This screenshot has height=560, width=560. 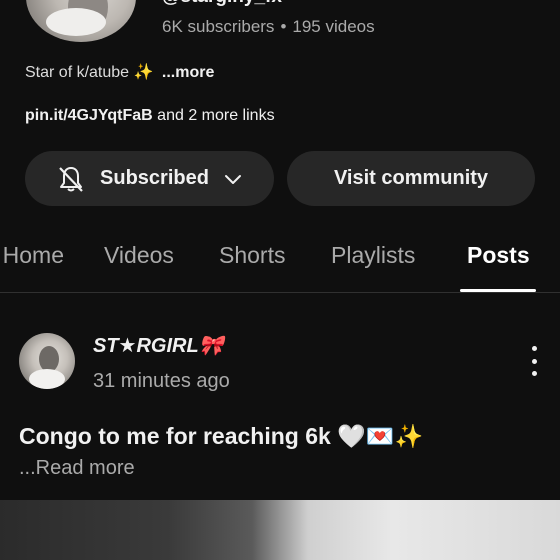 I want to click on visit-community-label: Visit community, so click(x=411, y=178).